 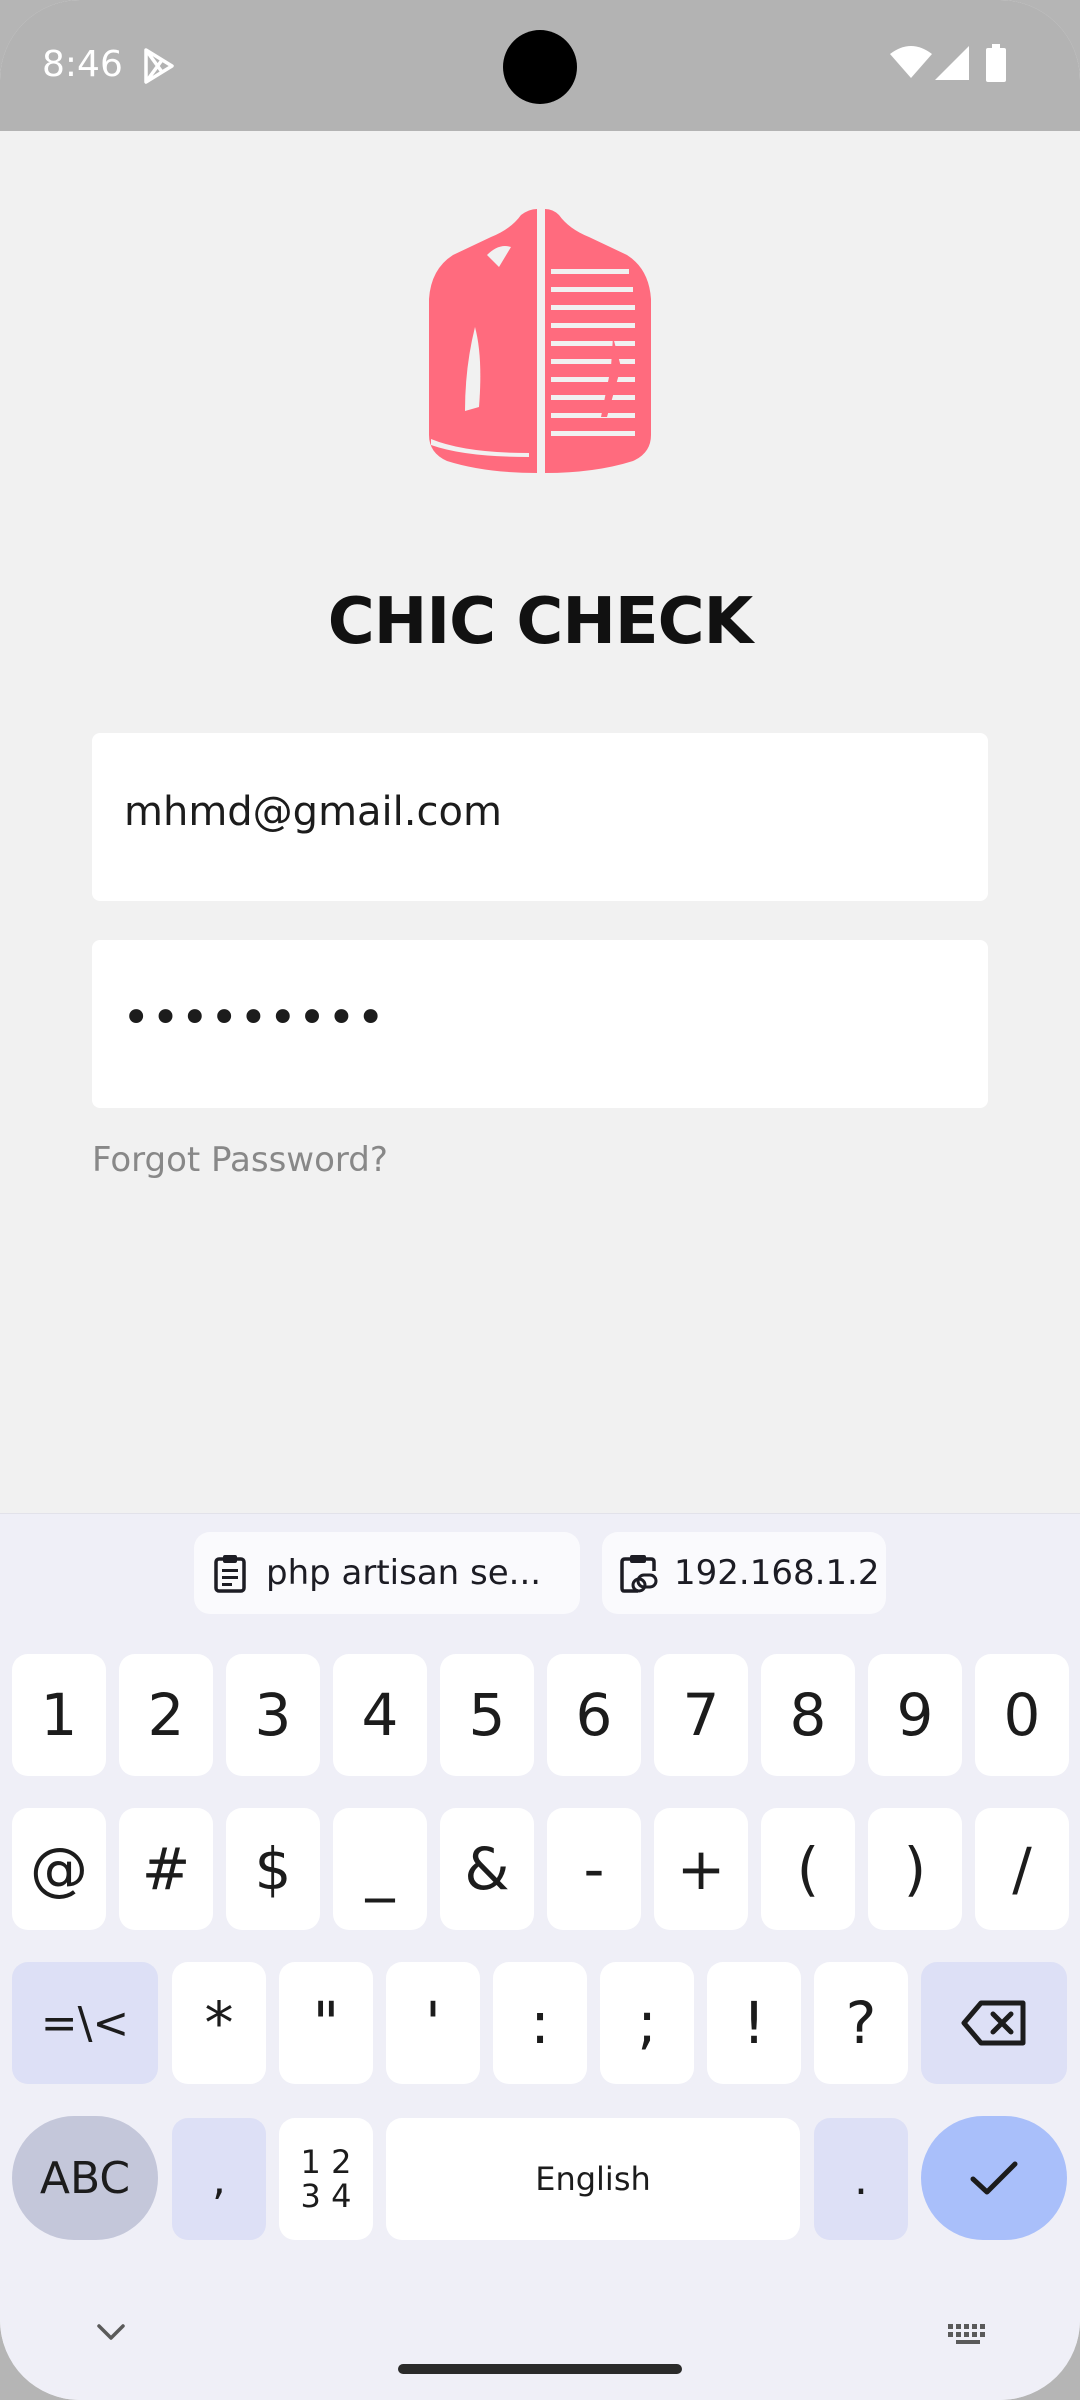 What do you see at coordinates (82, 64) in the screenshot?
I see `status-time: 8:46` at bounding box center [82, 64].